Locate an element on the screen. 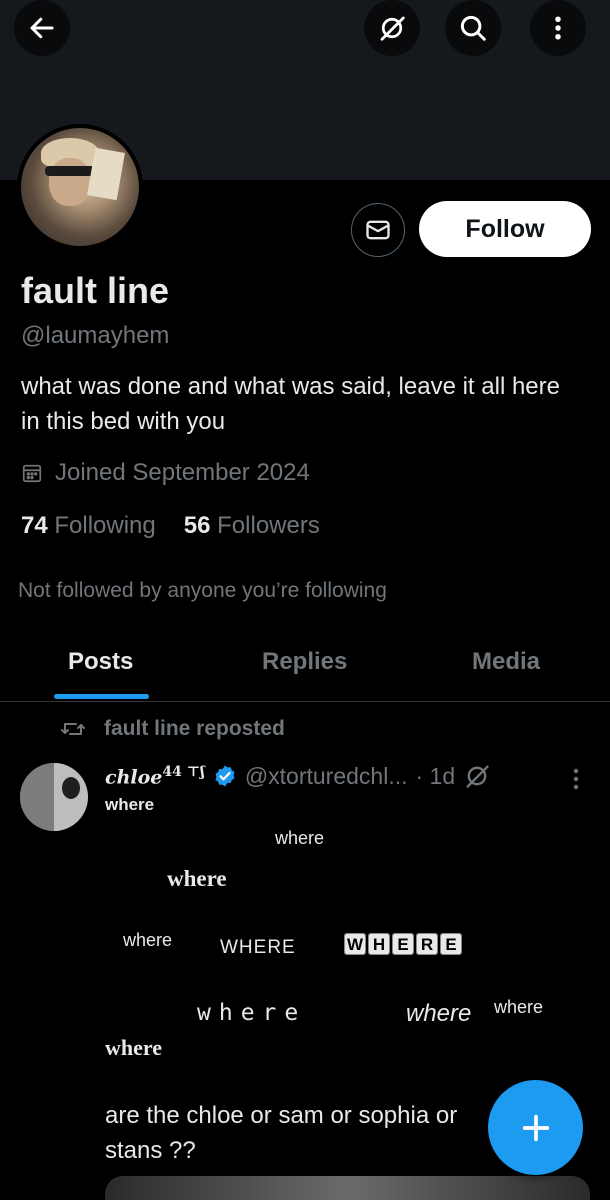  post-more-icon is located at coordinates (576, 779).